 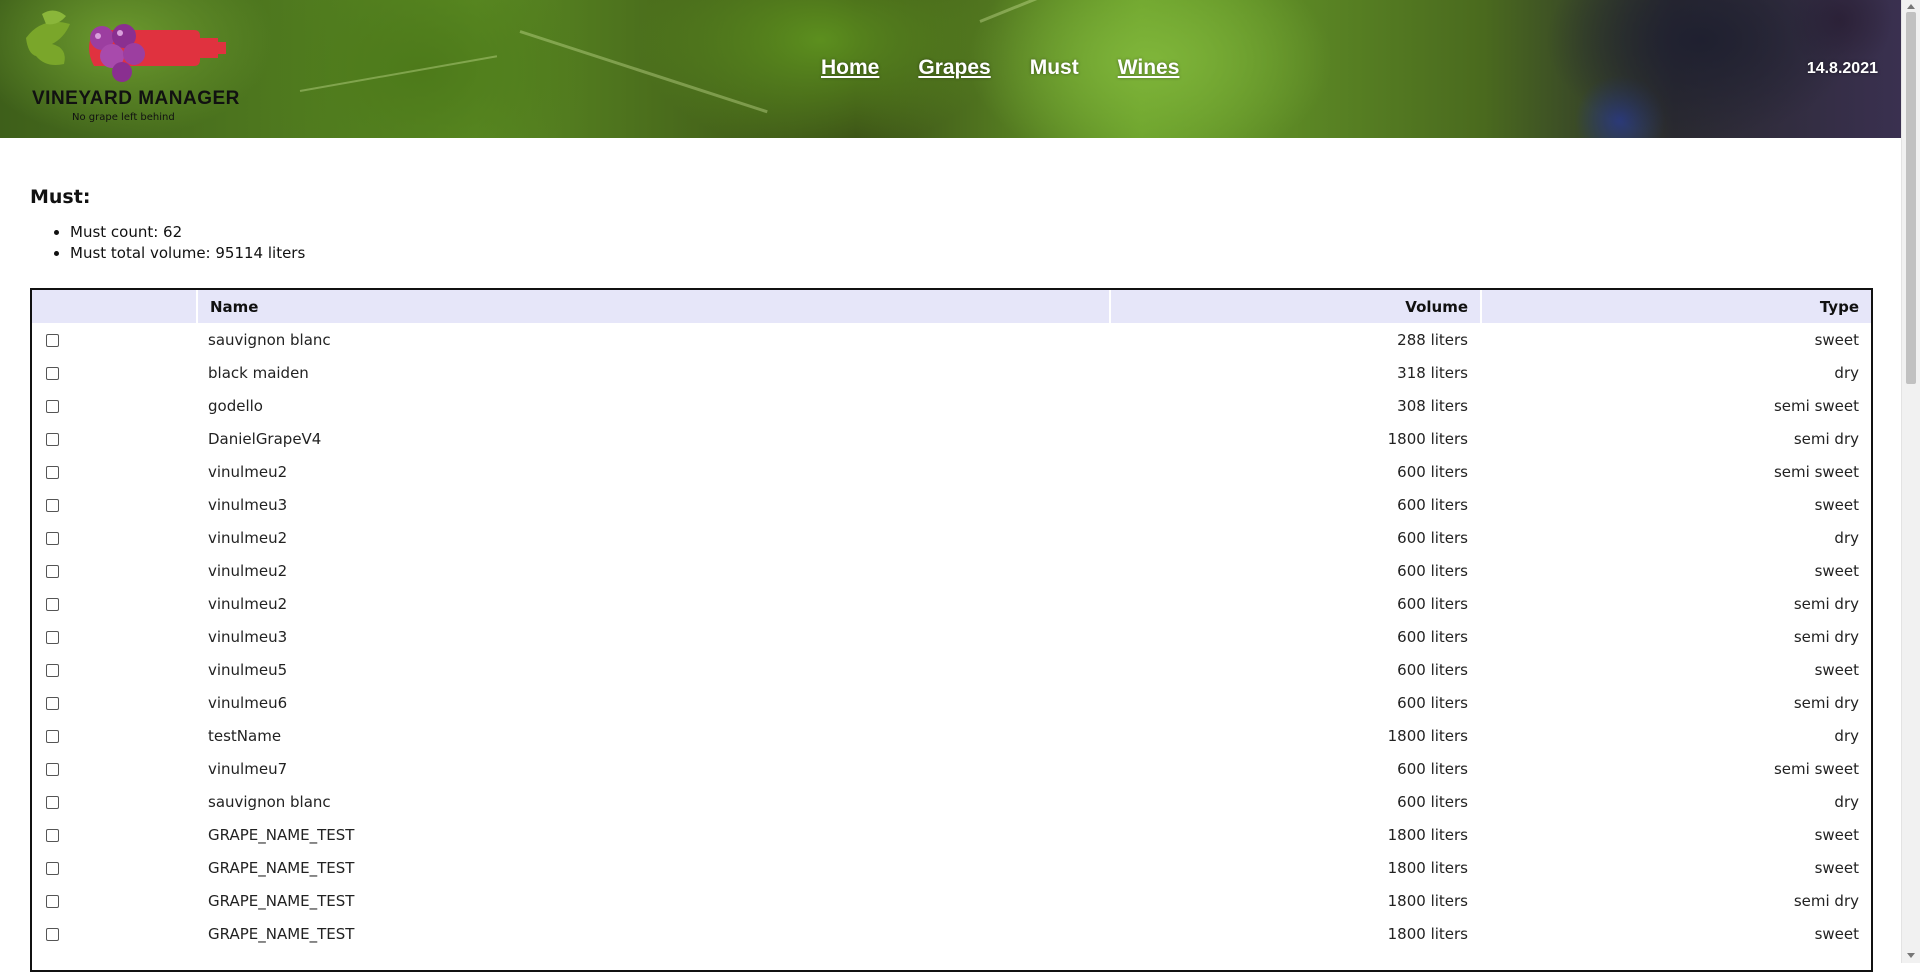 What do you see at coordinates (850, 68) in the screenshot?
I see `nav-home-link: Home` at bounding box center [850, 68].